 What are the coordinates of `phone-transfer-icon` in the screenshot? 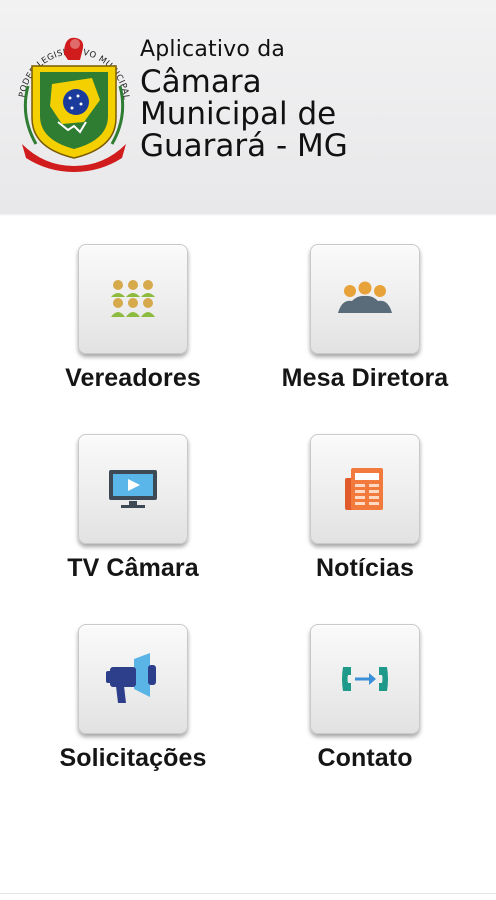 It's located at (365, 679).